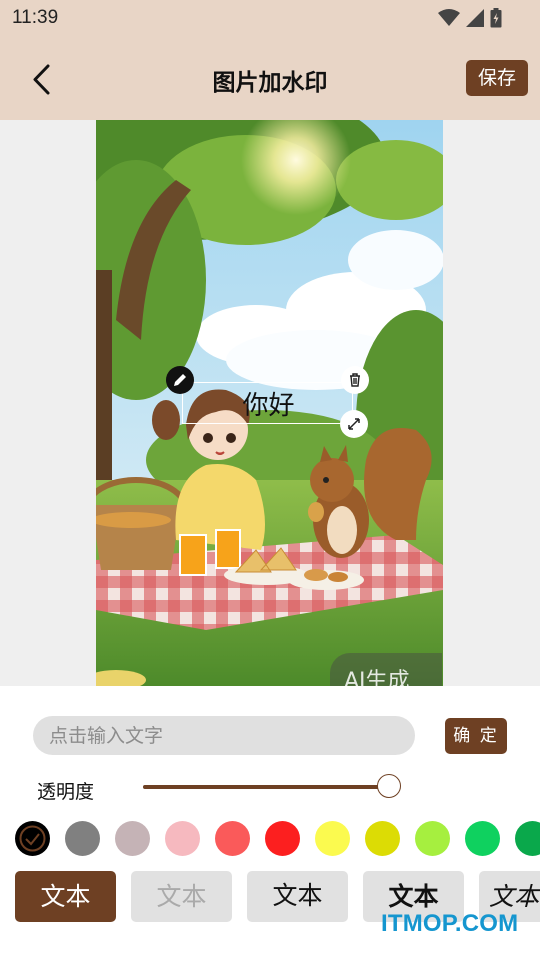 The width and height of the screenshot is (540, 960). What do you see at coordinates (386, 669) in the screenshot?
I see `ai-generated-badge: AI生成` at bounding box center [386, 669].